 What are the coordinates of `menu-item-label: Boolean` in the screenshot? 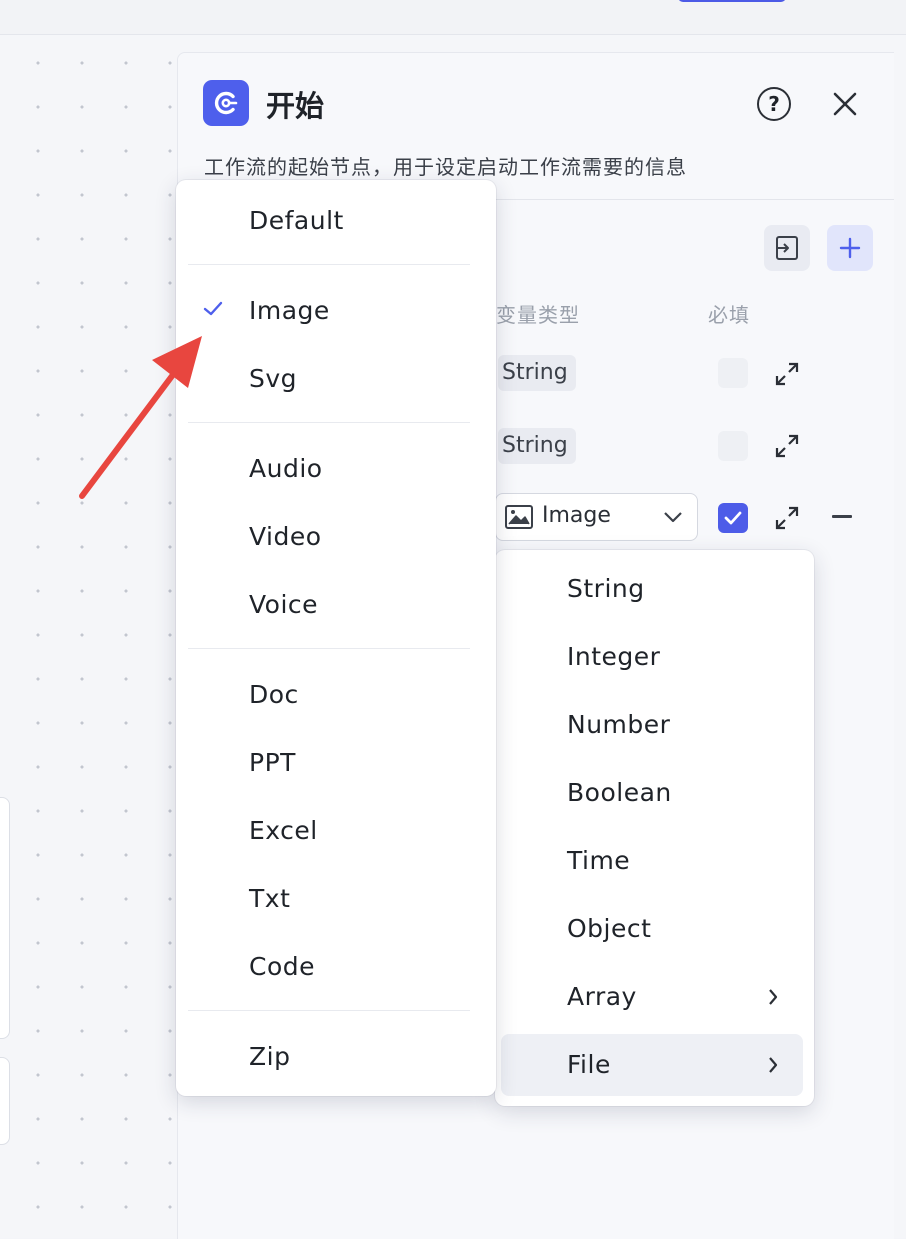 It's located at (619, 792).